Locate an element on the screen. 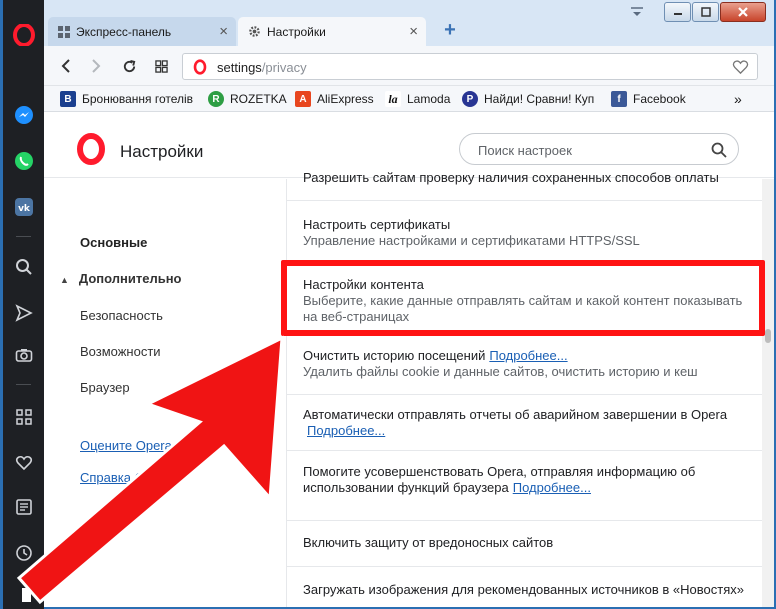  vk-button: vk is located at coordinates (23, 207).